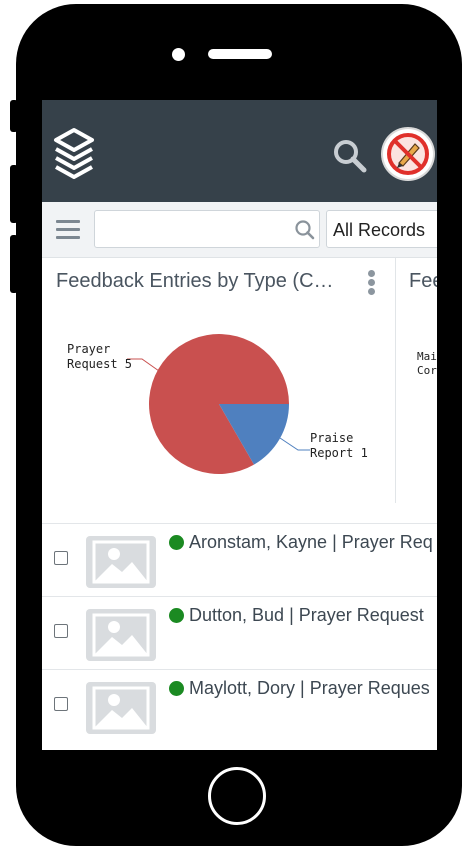 The height and width of the screenshot is (850, 462). I want to click on layers-icon, so click(74, 153).